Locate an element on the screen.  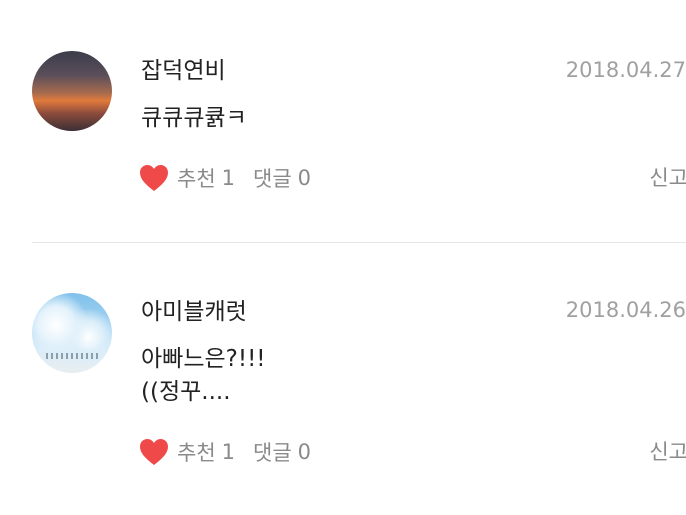
avatar-crowd-decoration is located at coordinates (72, 356).